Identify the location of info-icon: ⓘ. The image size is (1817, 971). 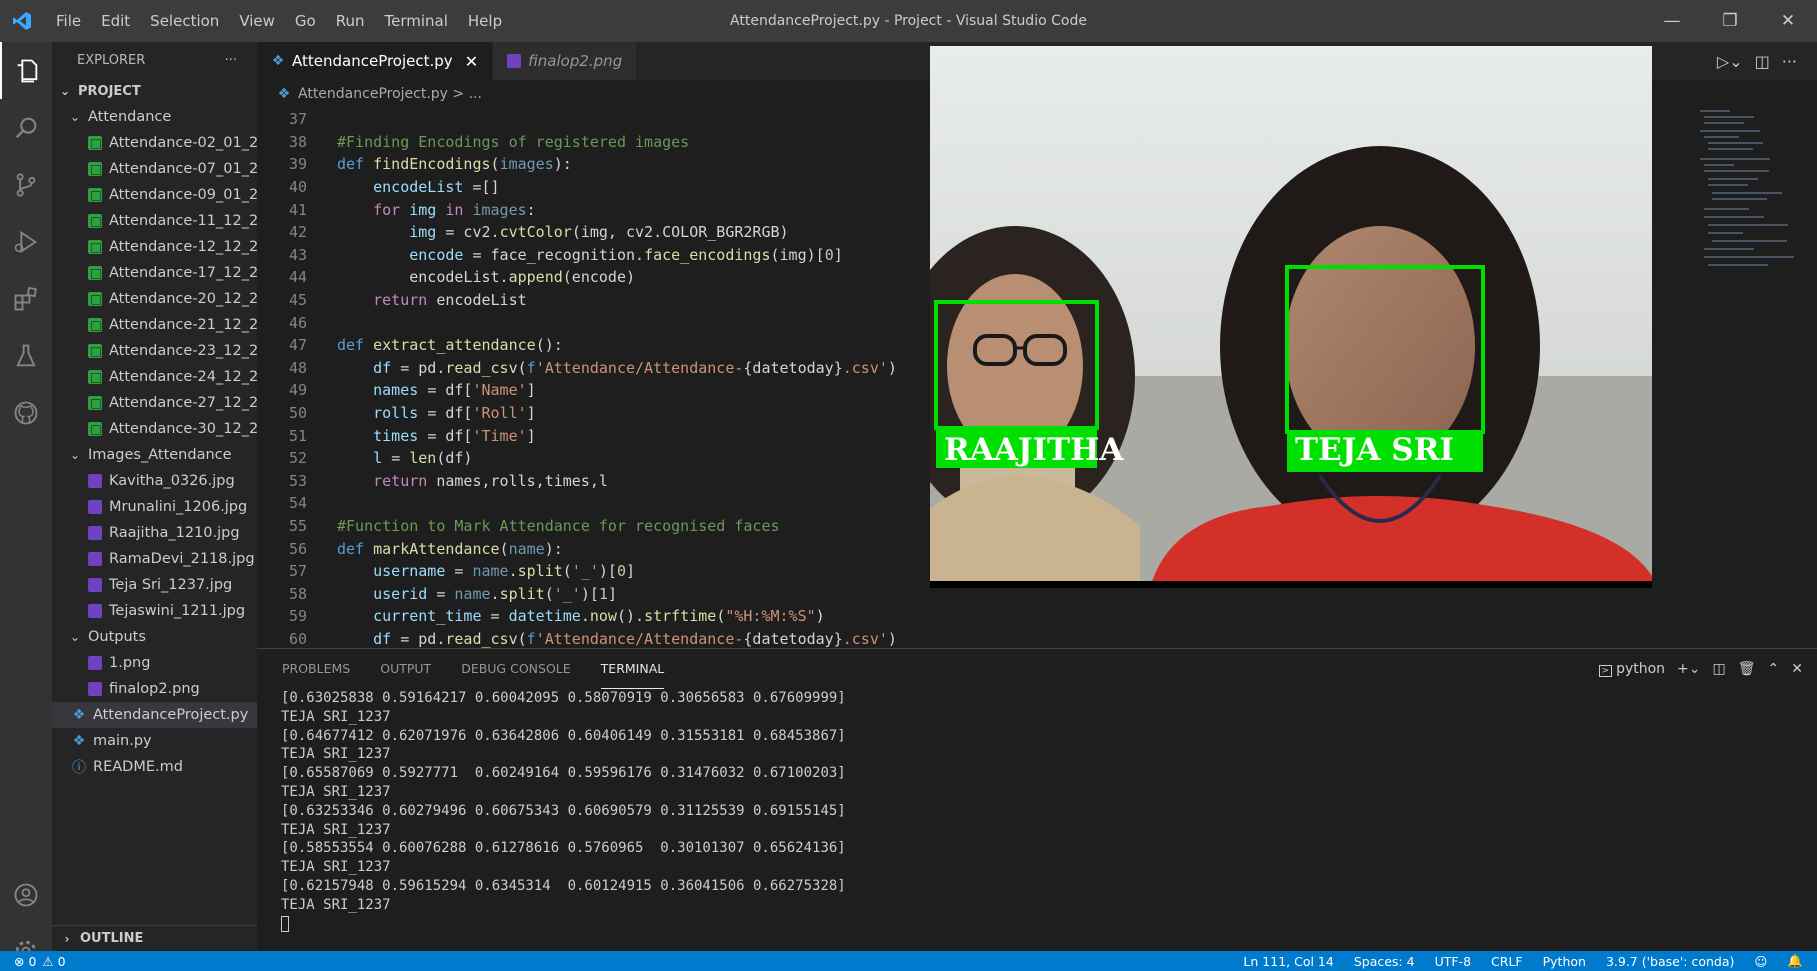
(79, 768).